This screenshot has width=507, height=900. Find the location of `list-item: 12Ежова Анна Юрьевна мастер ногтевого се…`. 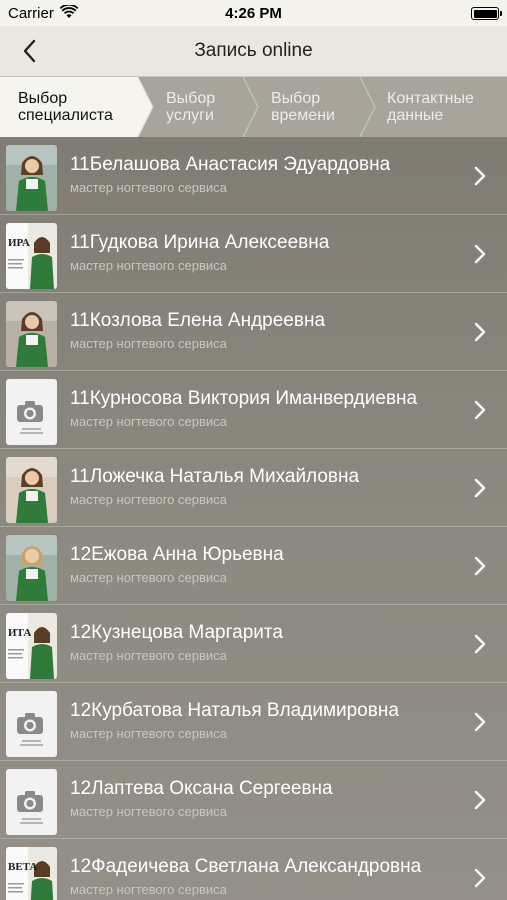

list-item: 12Ежова Анна Юрьевна мастер ногтевого се… is located at coordinates (253, 566).